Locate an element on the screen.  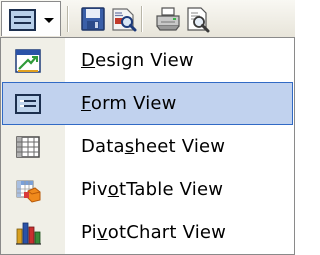
view-dropdown-button is located at coordinates (31, 18).